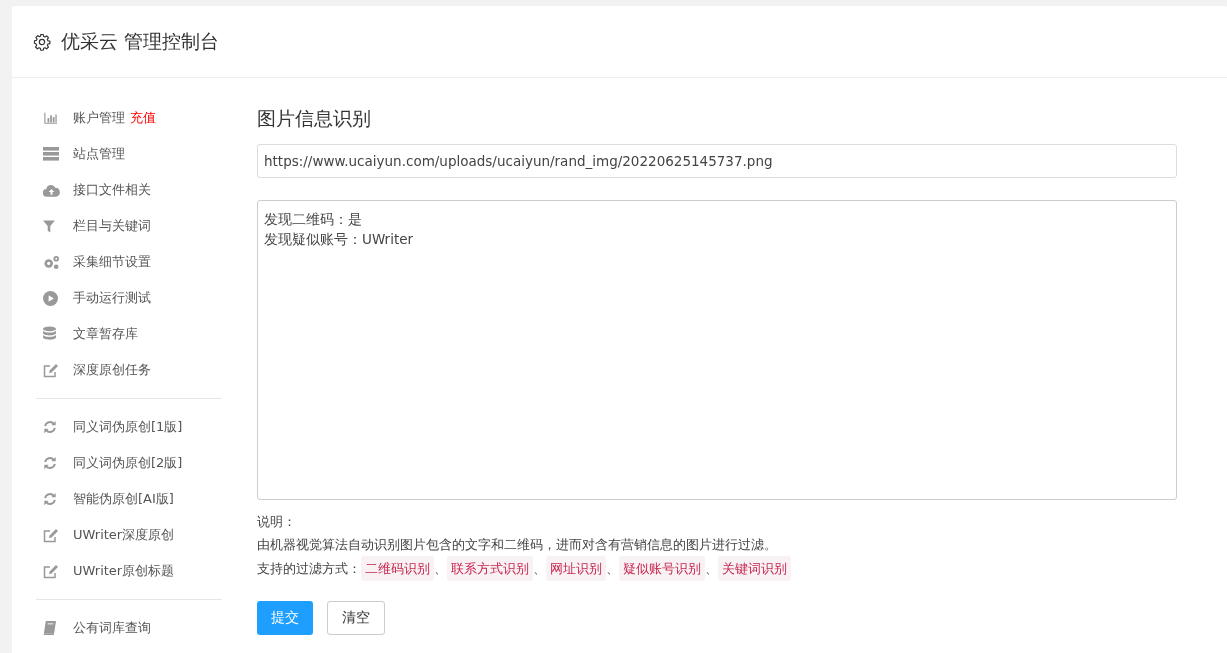  Describe the element at coordinates (51, 262) in the screenshot. I see `gears-icon` at that location.